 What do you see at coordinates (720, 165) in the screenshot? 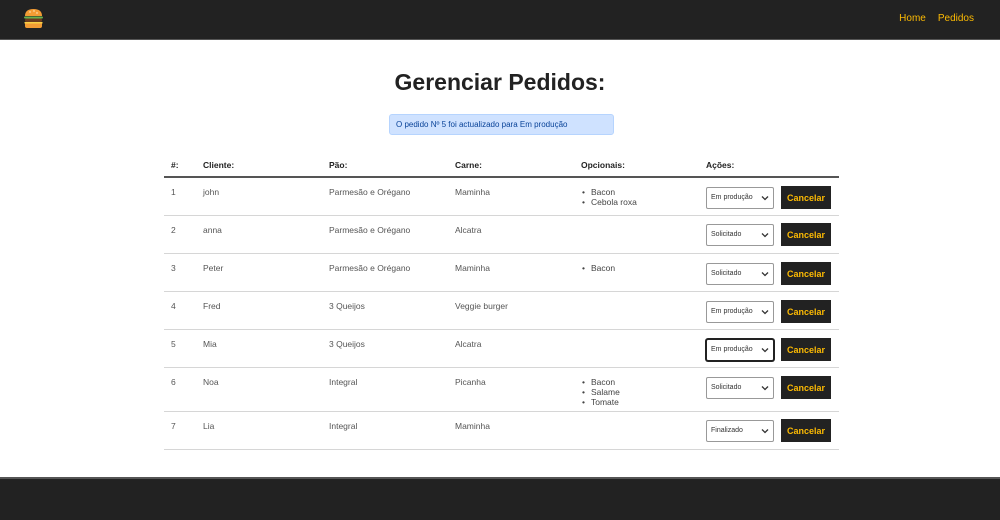
I see `header-actions: Ações:` at bounding box center [720, 165].